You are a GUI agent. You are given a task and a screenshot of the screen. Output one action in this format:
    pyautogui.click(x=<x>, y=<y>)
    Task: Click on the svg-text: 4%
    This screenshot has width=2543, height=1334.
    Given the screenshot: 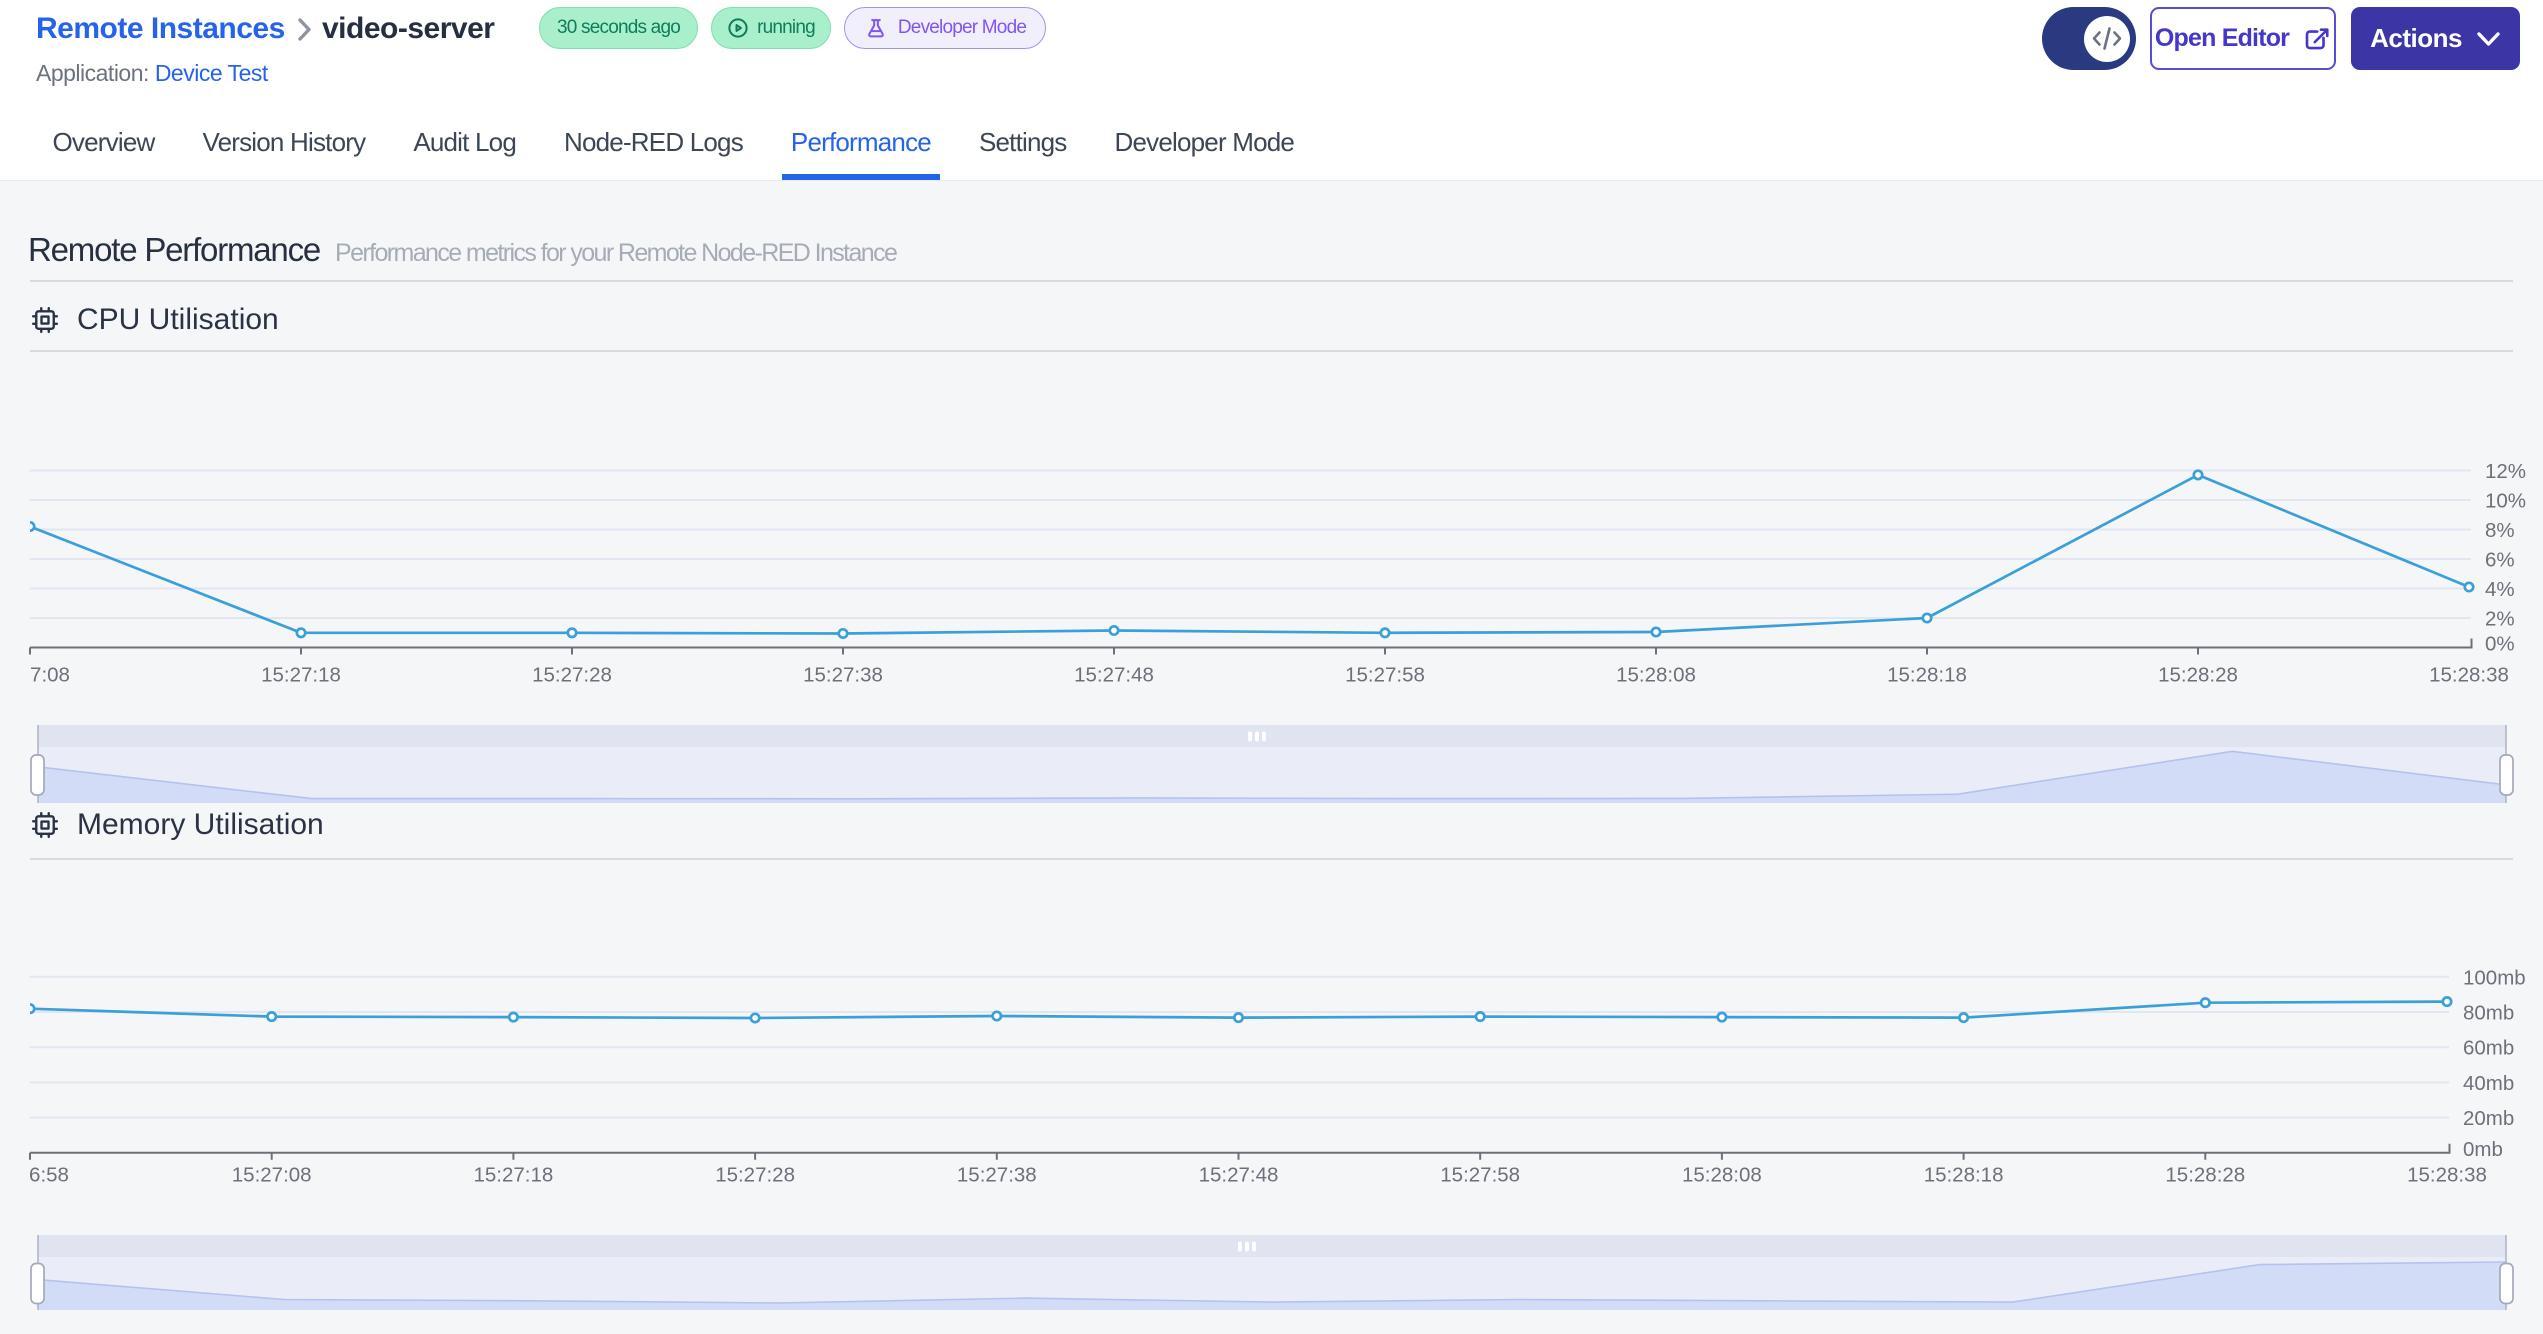 What is the action you would take?
    pyautogui.click(x=2500, y=589)
    